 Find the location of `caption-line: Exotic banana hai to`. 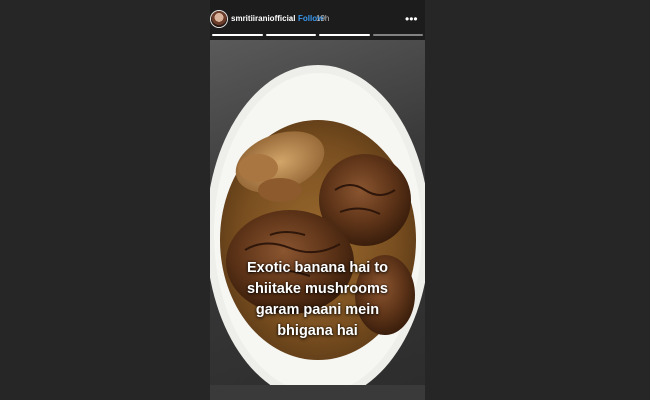

caption-line: Exotic banana hai to is located at coordinates (317, 268).